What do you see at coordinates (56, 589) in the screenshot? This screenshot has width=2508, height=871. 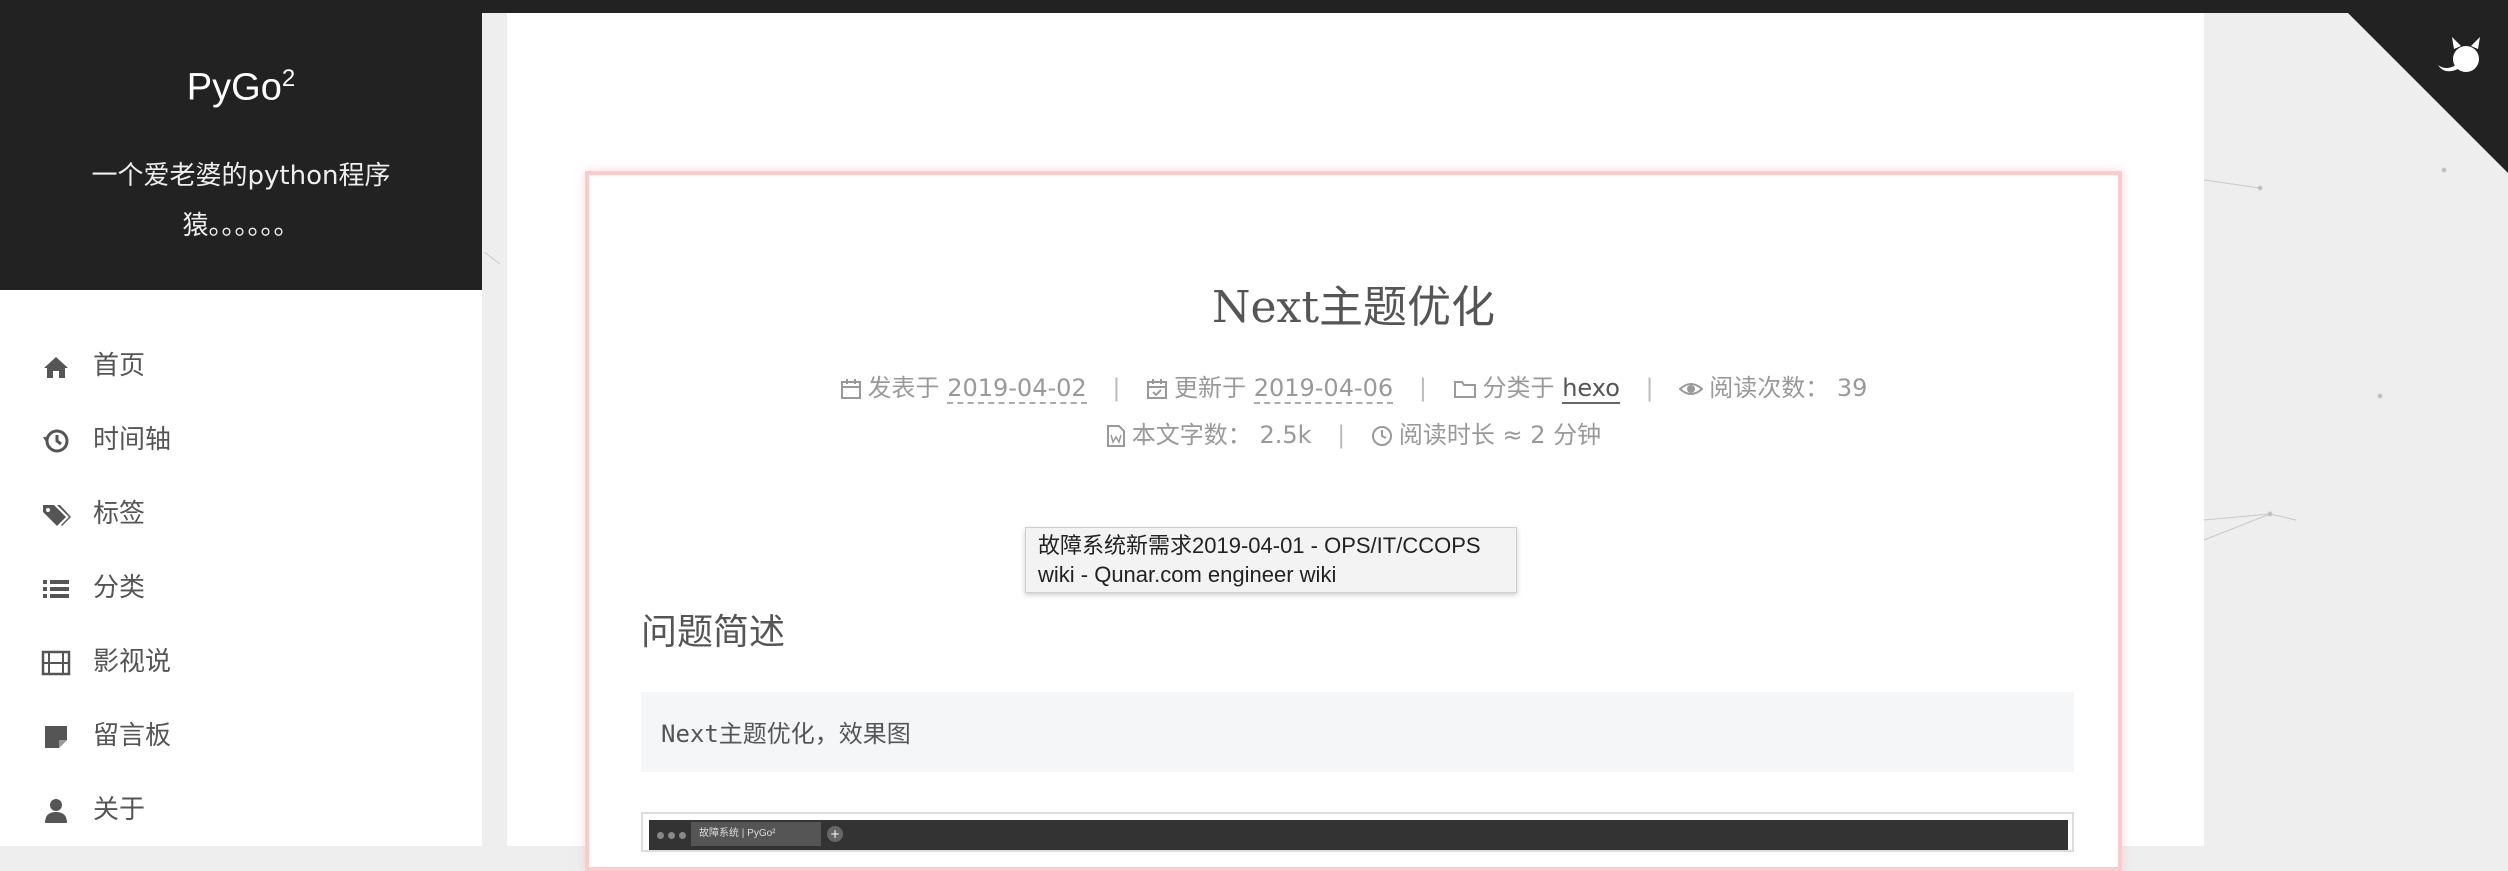 I see `list-icon` at bounding box center [56, 589].